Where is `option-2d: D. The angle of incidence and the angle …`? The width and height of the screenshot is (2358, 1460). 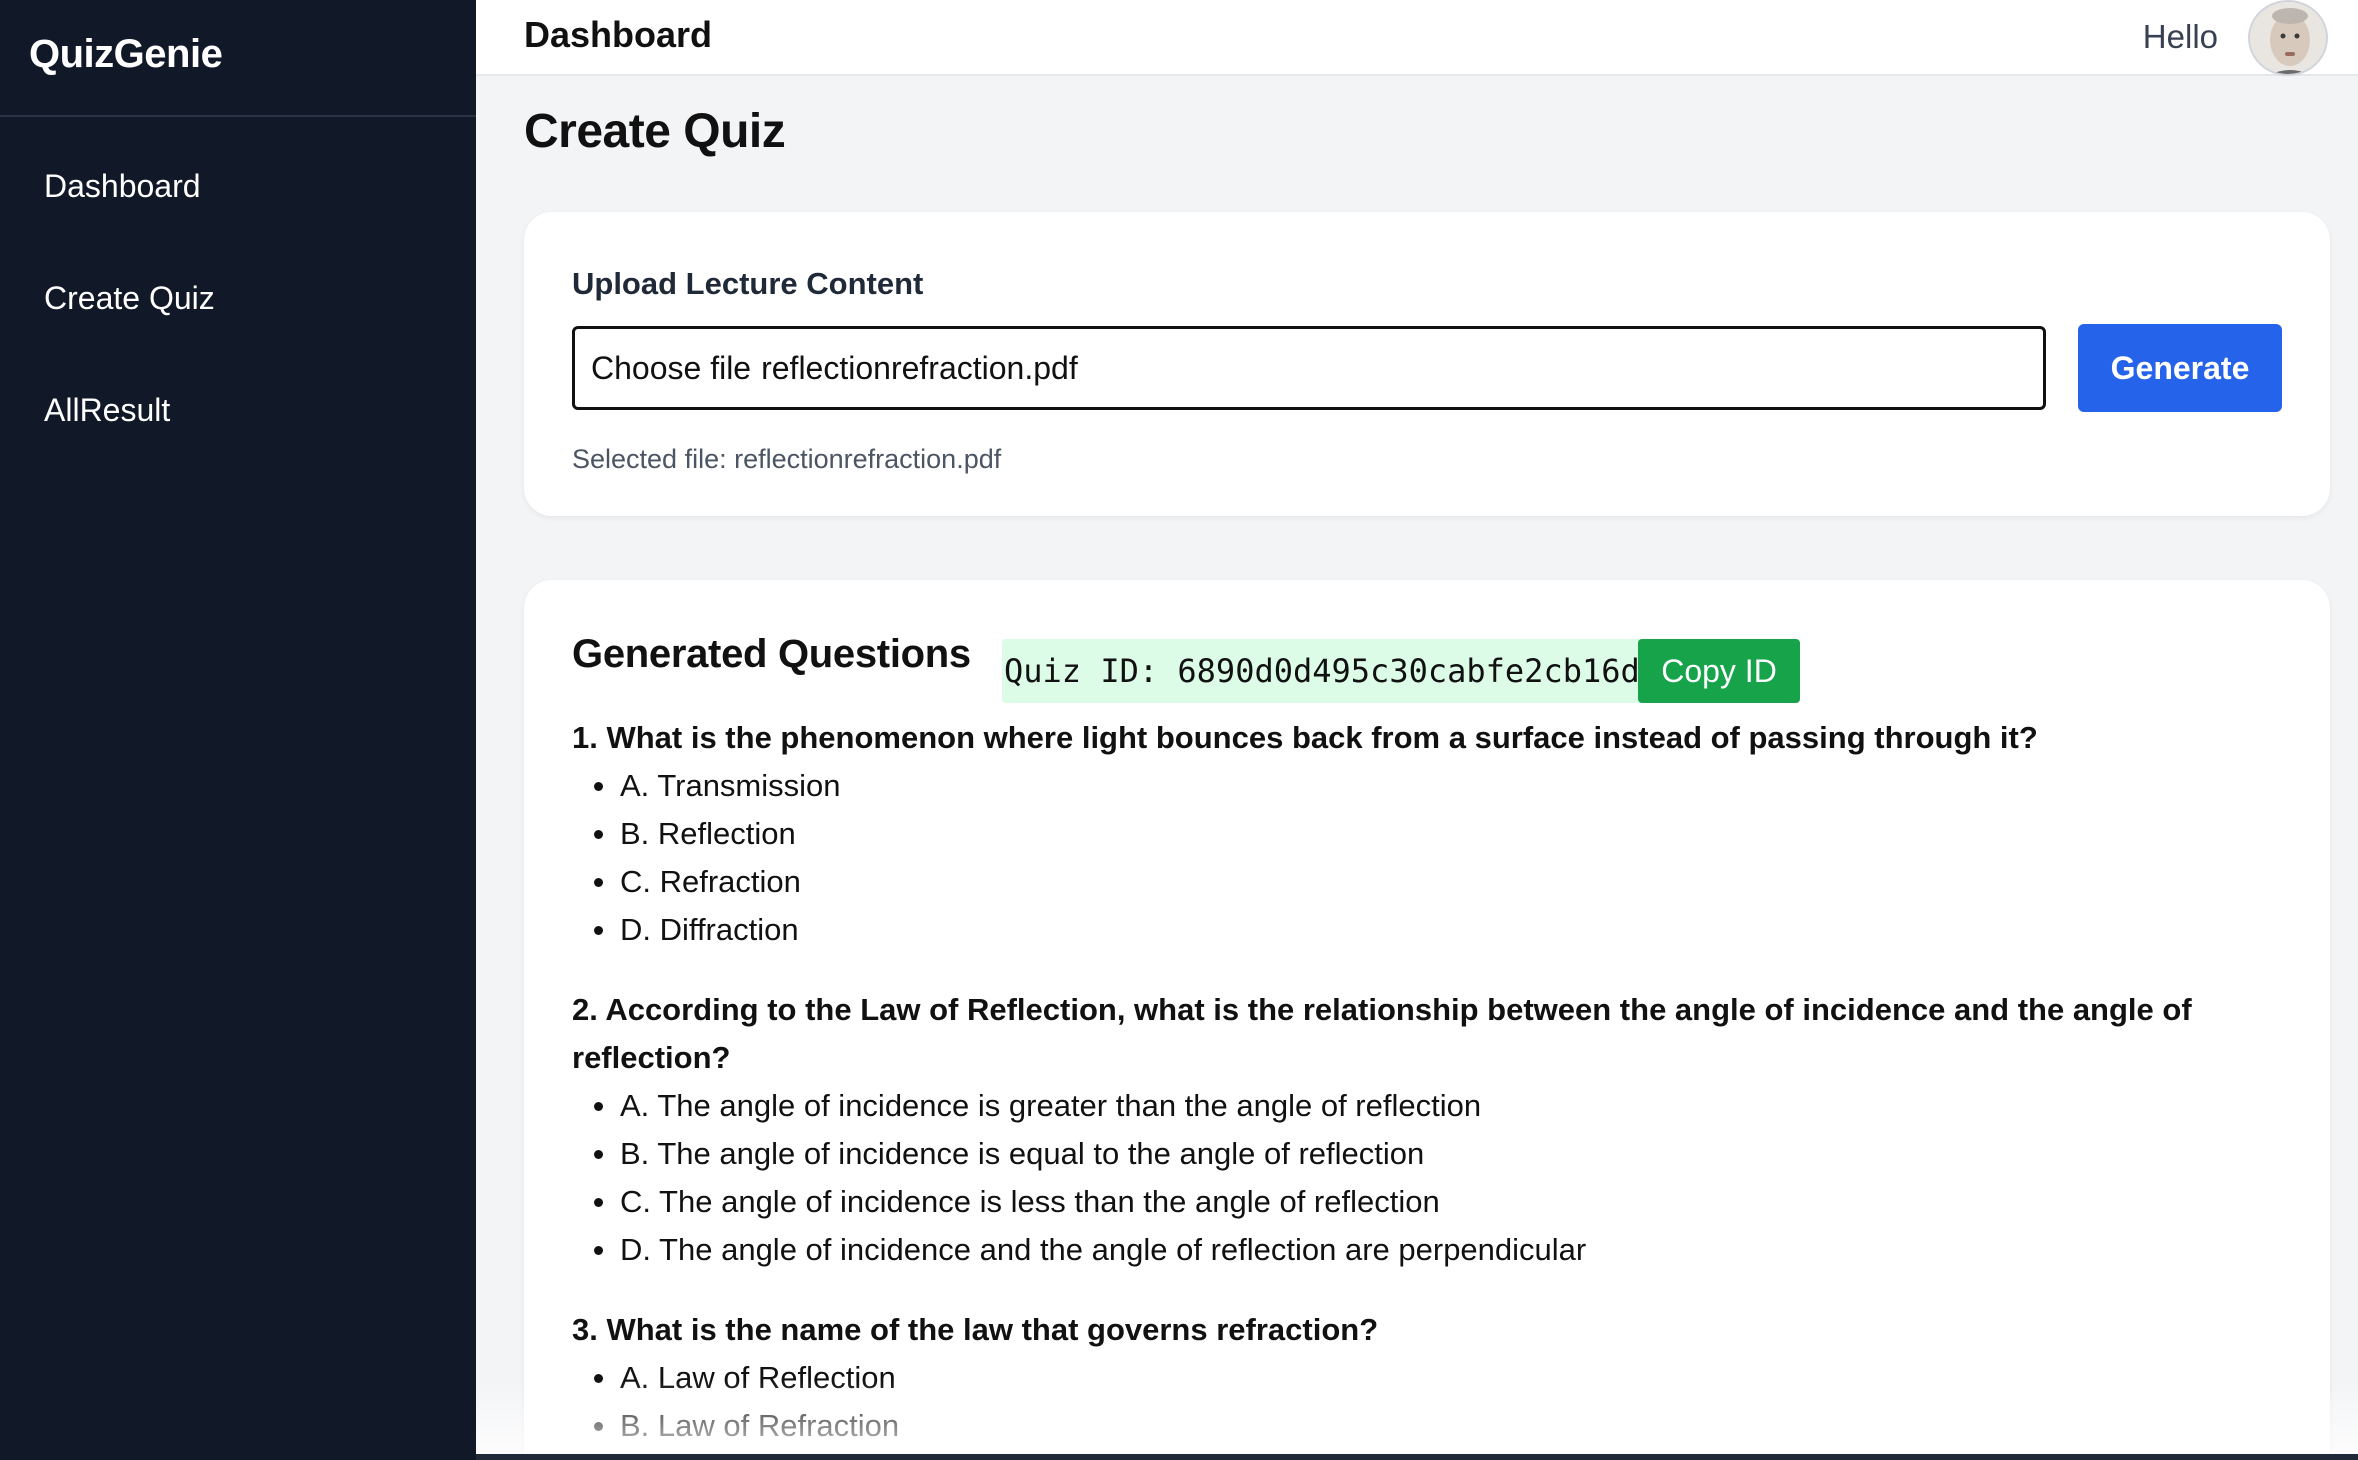
option-2d: D. The angle of incidence and the angle … is located at coordinates (1089, 1250).